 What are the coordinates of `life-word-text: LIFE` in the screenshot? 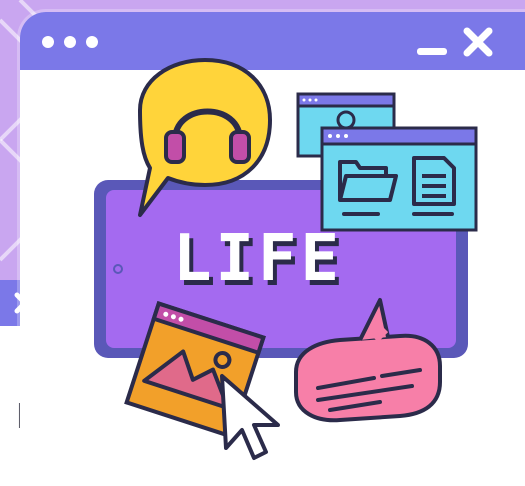 It's located at (258, 259).